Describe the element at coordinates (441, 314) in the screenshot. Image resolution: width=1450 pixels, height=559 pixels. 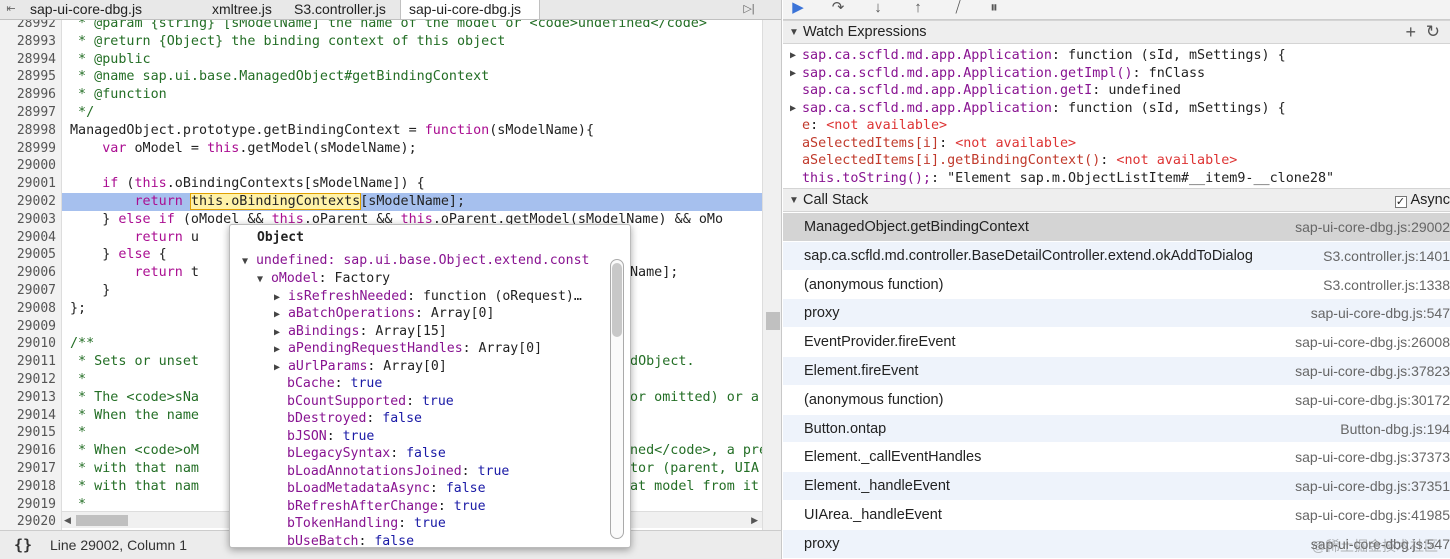
I see `popover-property-row: ▶ aBatchOperations: Array[0]` at that location.